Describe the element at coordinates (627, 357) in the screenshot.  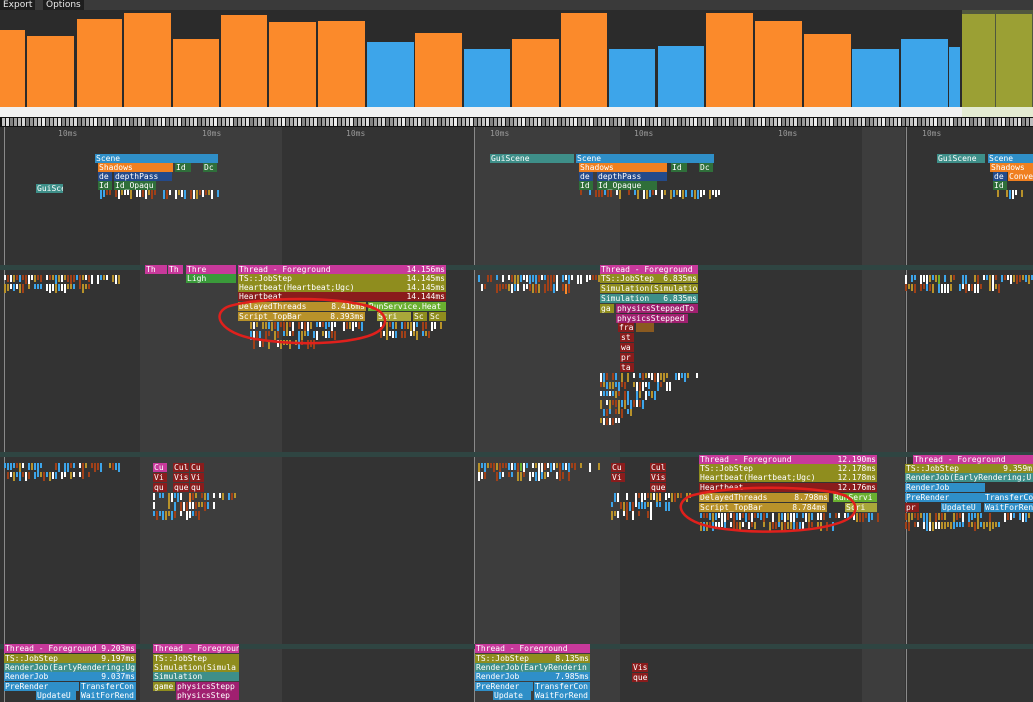
I see `profiler-segment-pr: pr` at that location.